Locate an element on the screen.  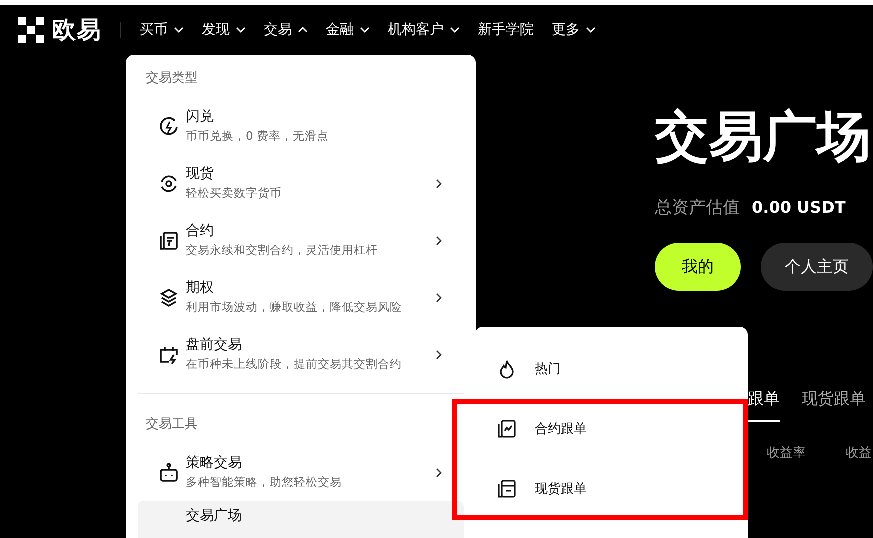
my-button: 我的 is located at coordinates (698, 267).